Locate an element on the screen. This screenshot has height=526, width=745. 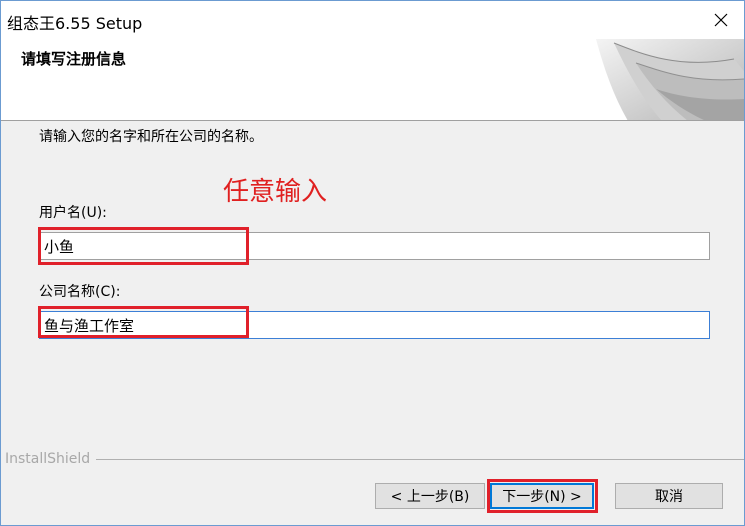
user-name-label: 用户名(U): is located at coordinates (73, 213).